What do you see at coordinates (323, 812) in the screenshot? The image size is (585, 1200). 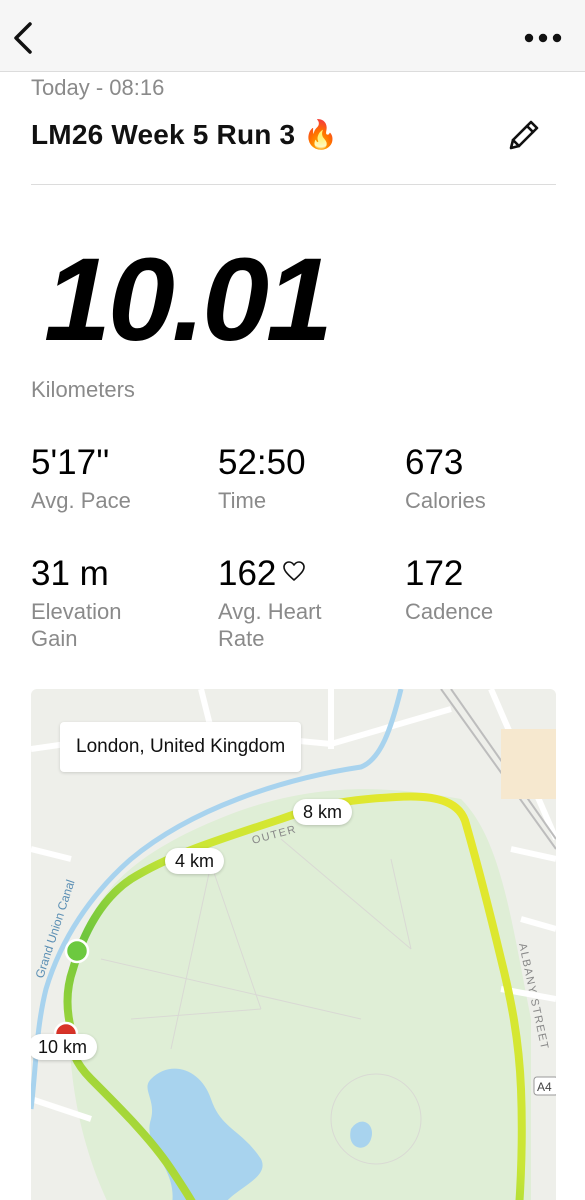 I see `km-marker-8: 8 km` at bounding box center [323, 812].